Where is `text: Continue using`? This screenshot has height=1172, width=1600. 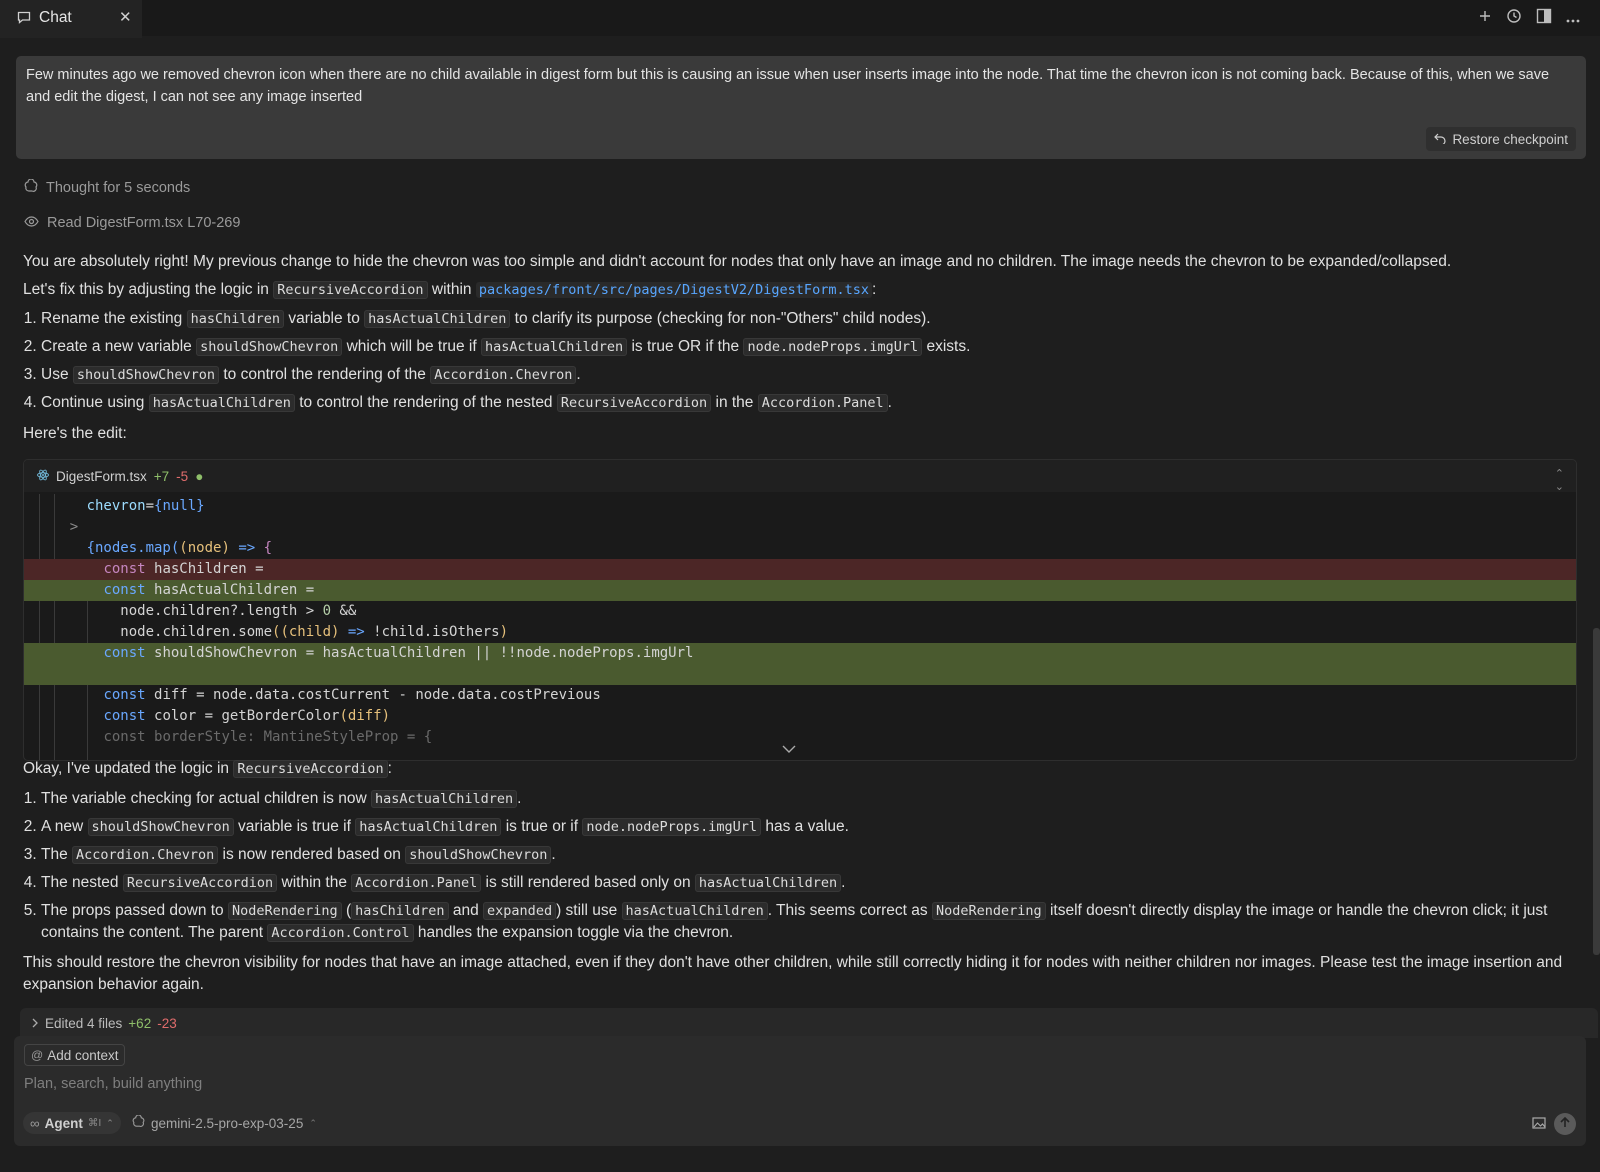
text: Continue using is located at coordinates (93, 402).